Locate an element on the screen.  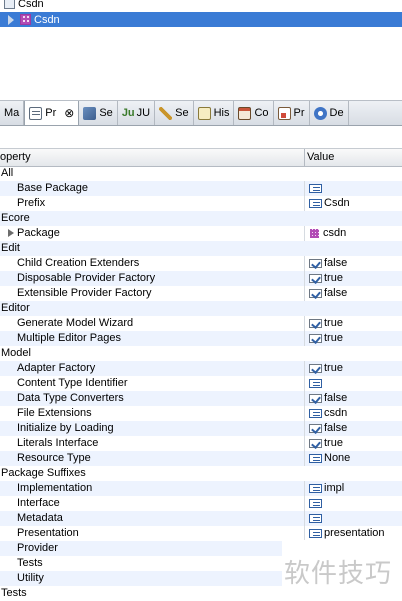
tree-item-package-selected: Csdn is located at coordinates (201, 19).